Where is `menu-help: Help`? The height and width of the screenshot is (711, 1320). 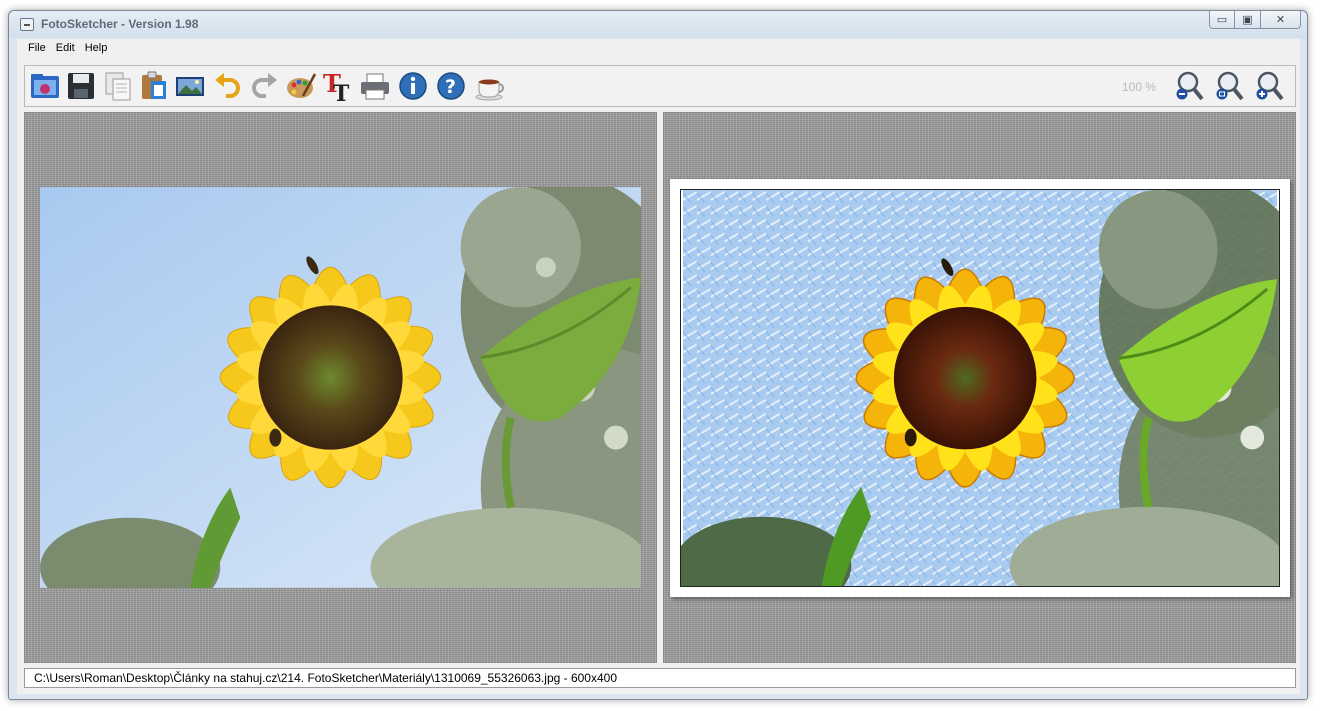 menu-help: Help is located at coordinates (96, 48).